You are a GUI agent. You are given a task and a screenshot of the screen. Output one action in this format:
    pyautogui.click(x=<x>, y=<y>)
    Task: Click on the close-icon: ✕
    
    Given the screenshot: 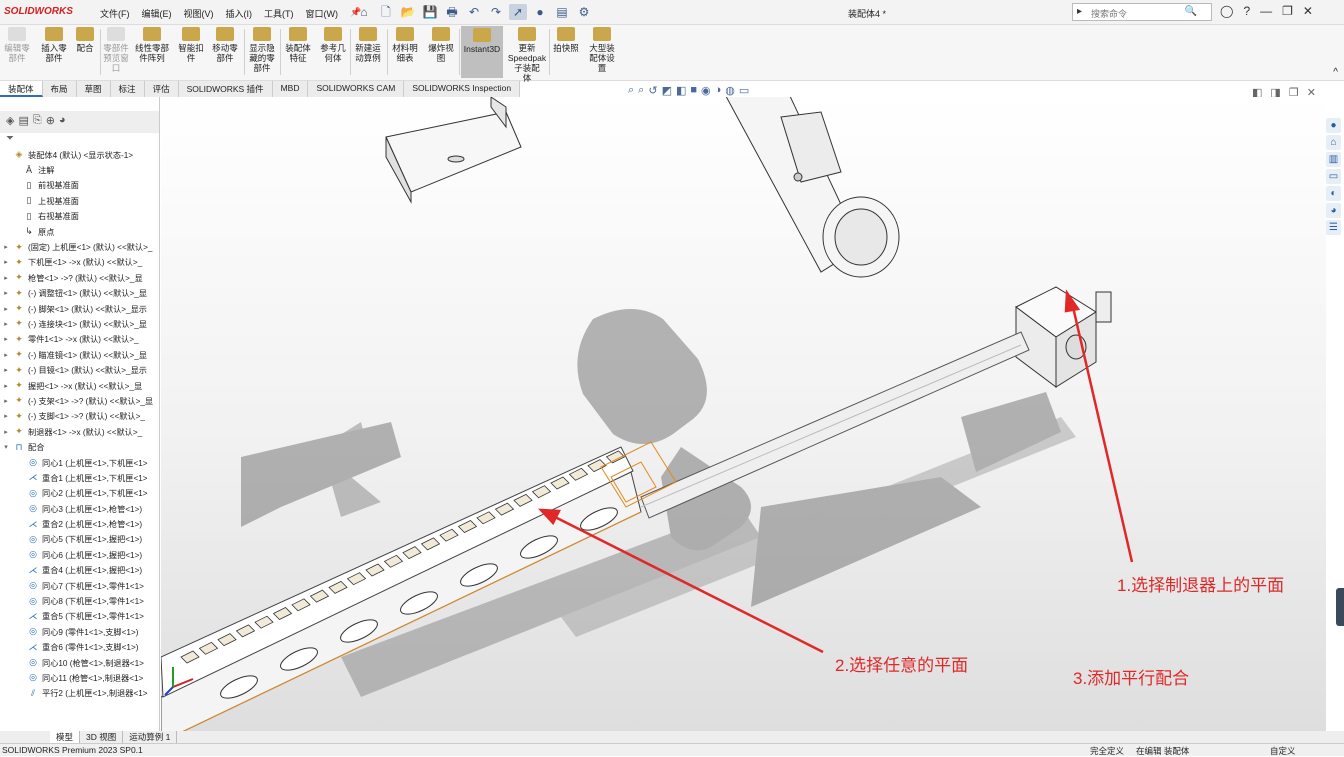 What is the action you would take?
    pyautogui.click(x=1308, y=11)
    